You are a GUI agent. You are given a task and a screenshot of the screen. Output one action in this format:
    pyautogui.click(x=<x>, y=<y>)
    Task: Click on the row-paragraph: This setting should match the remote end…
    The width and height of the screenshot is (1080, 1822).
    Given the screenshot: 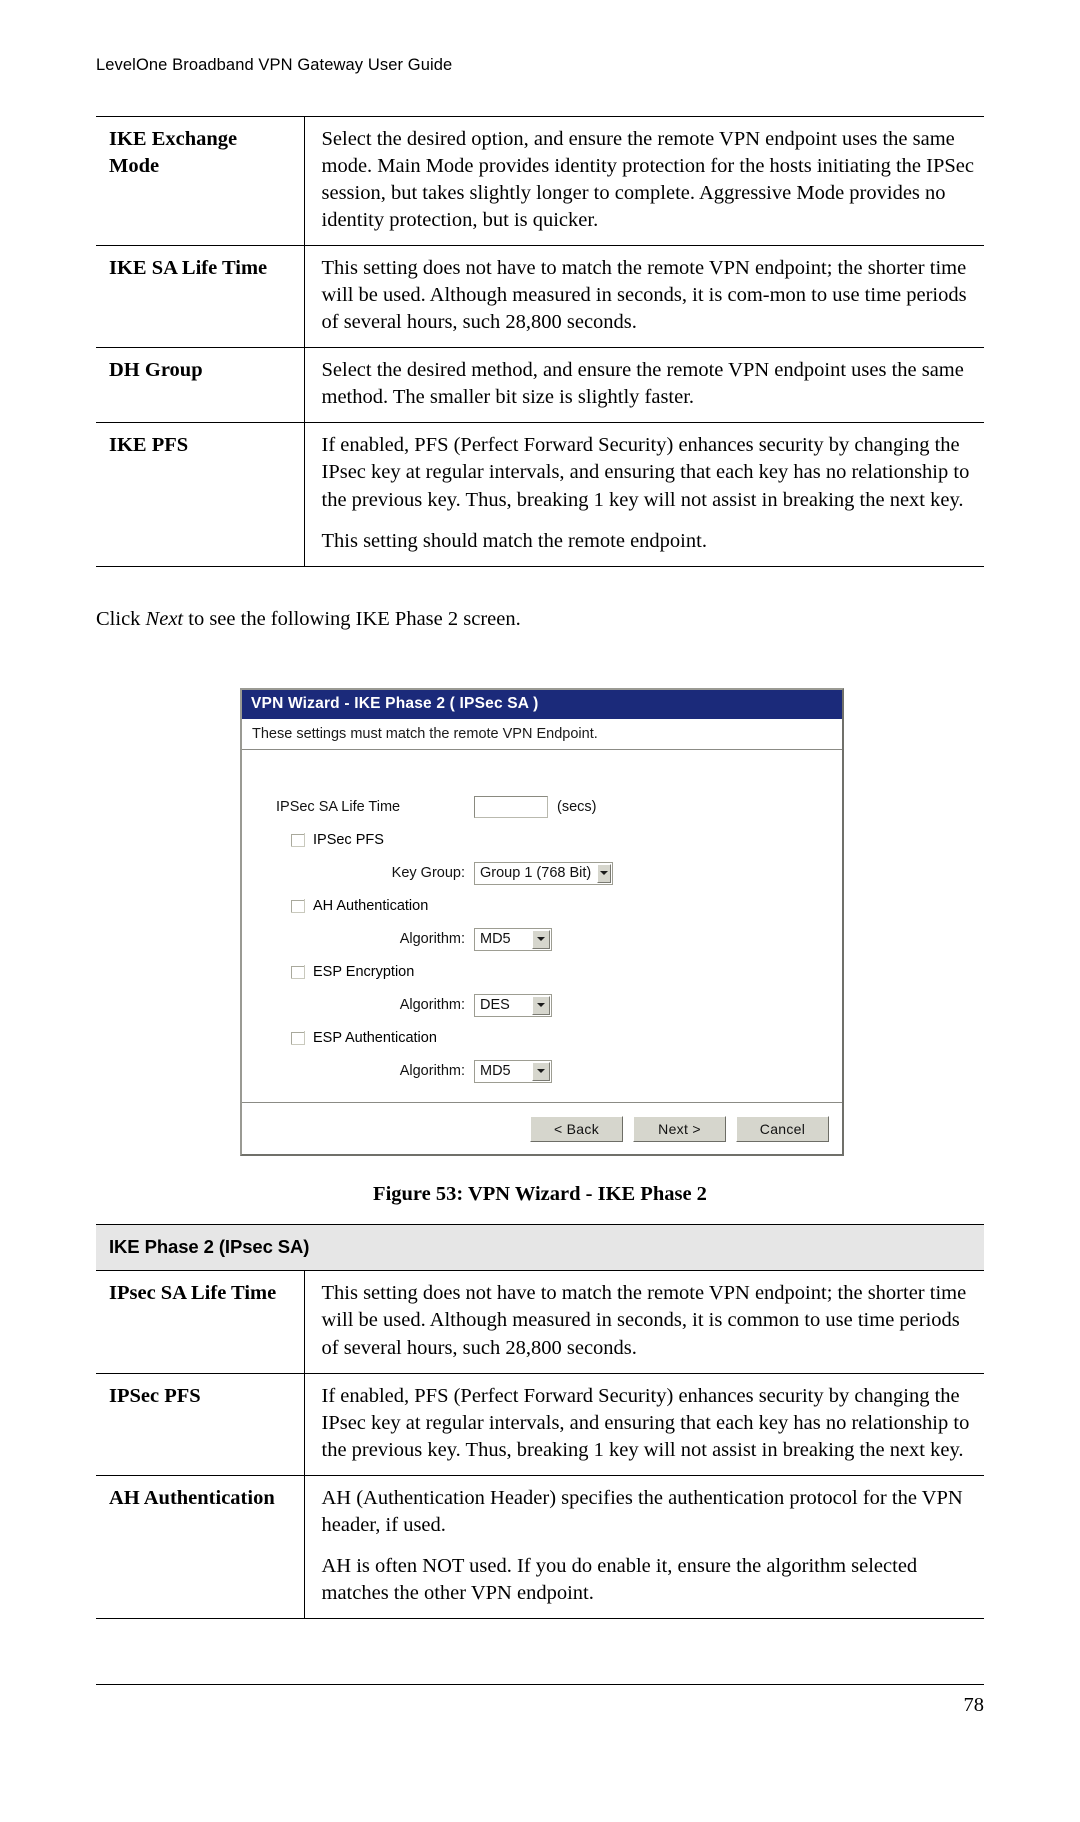 What is the action you would take?
    pyautogui.click(x=514, y=540)
    